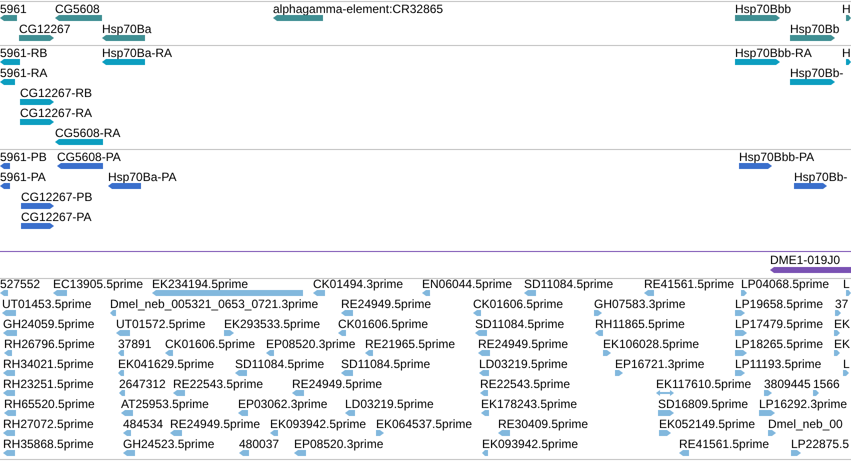 The height and width of the screenshot is (461, 851). I want to click on feature-label: Dmel_neb_00, so click(805, 424).